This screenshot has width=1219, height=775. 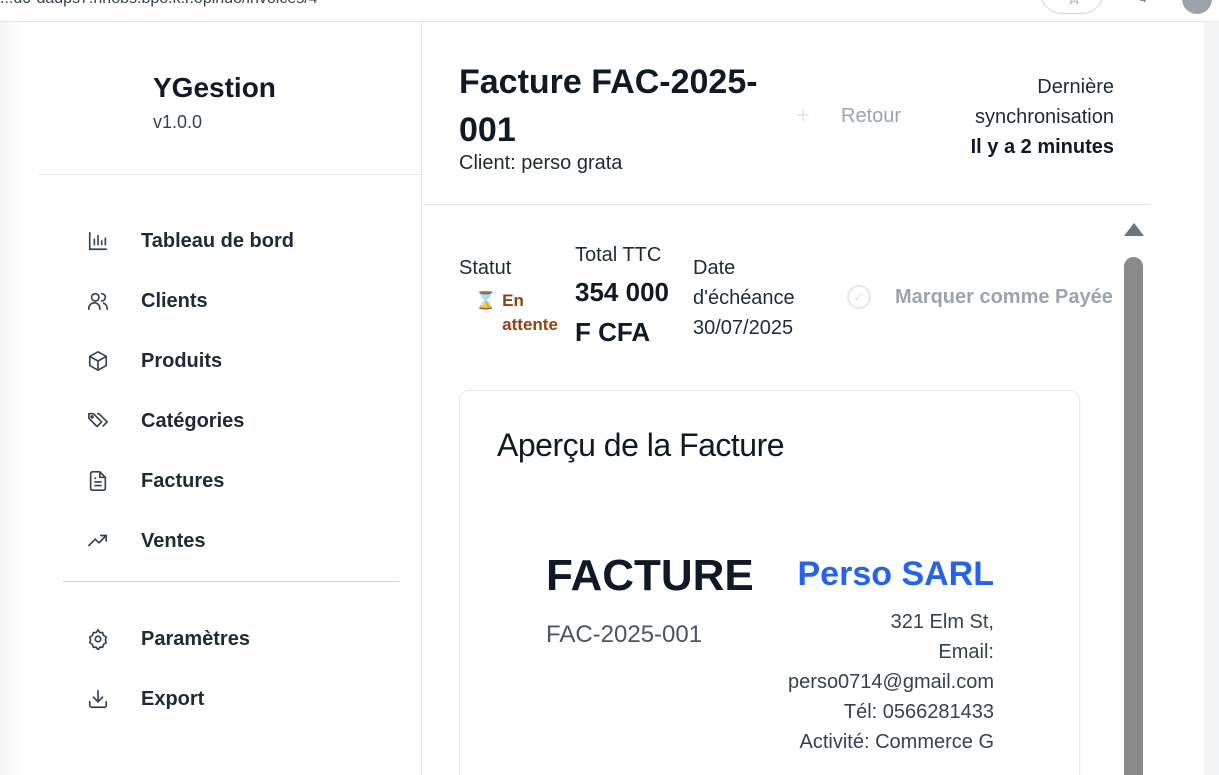 What do you see at coordinates (1140, 4) in the screenshot?
I see `extensions-icon: ✎` at bounding box center [1140, 4].